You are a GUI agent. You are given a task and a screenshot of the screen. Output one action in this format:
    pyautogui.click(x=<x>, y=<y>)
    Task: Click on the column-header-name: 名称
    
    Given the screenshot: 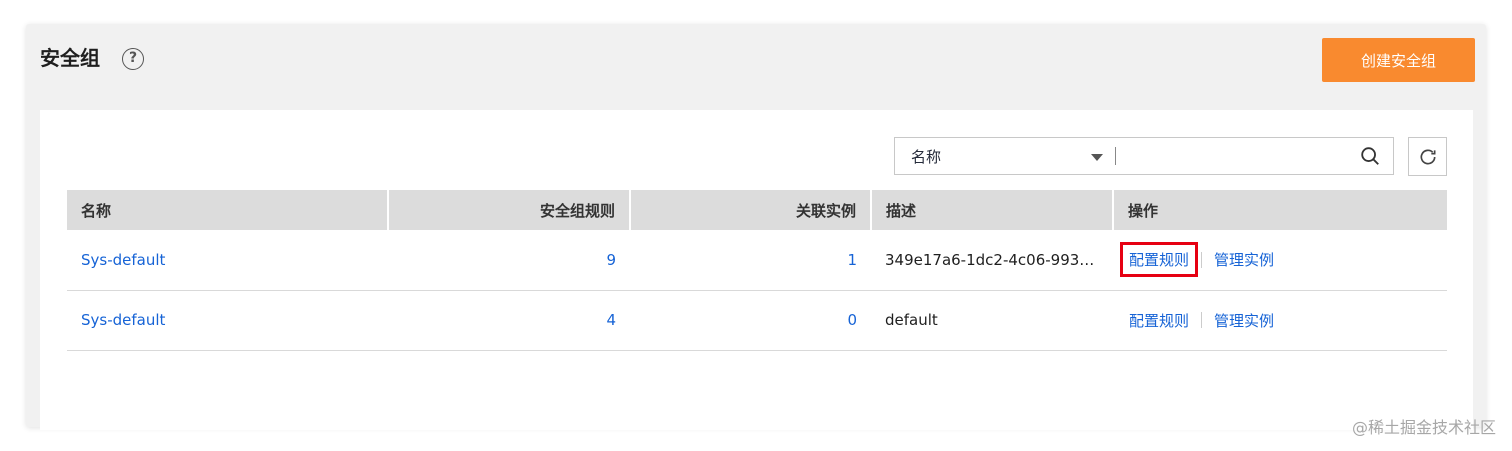 What is the action you would take?
    pyautogui.click(x=228, y=210)
    